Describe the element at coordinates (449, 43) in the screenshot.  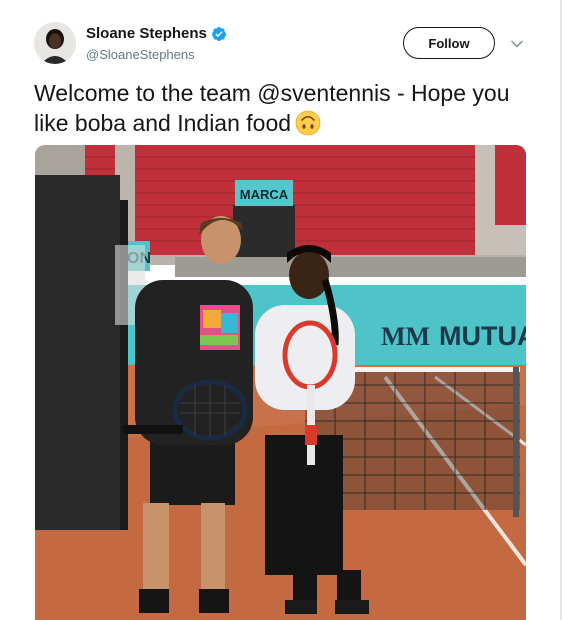
I see `follow-button: Follow` at that location.